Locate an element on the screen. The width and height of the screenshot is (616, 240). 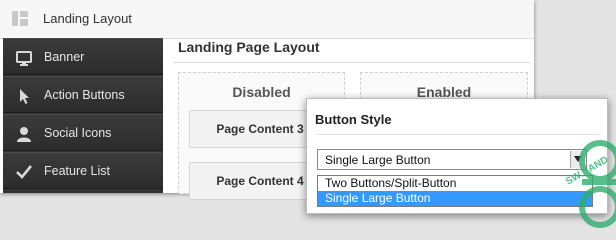
checkmark-icon is located at coordinates (24, 172).